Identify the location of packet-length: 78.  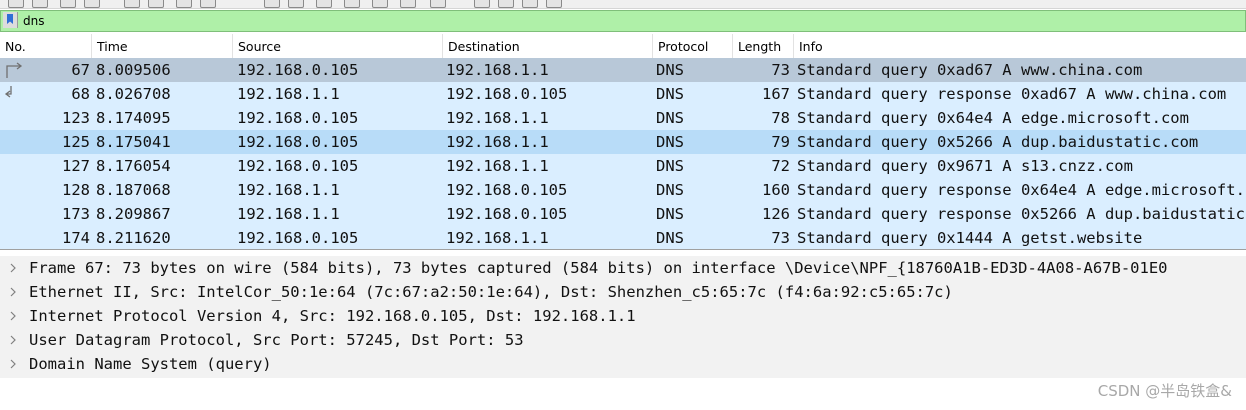
(780, 118).